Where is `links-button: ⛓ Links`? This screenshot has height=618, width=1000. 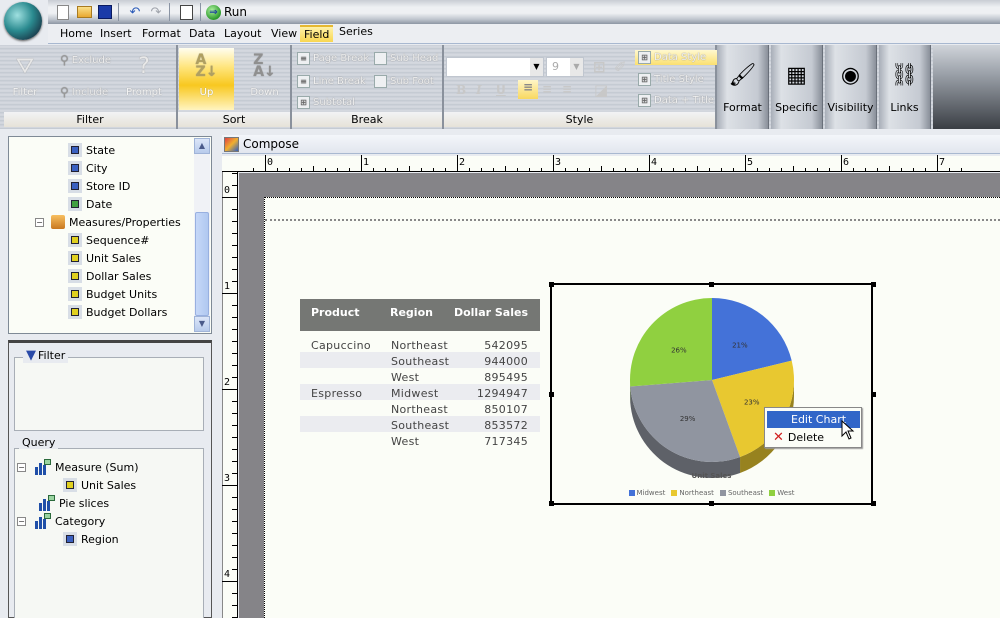
links-button: ⛓ Links is located at coordinates (905, 87).